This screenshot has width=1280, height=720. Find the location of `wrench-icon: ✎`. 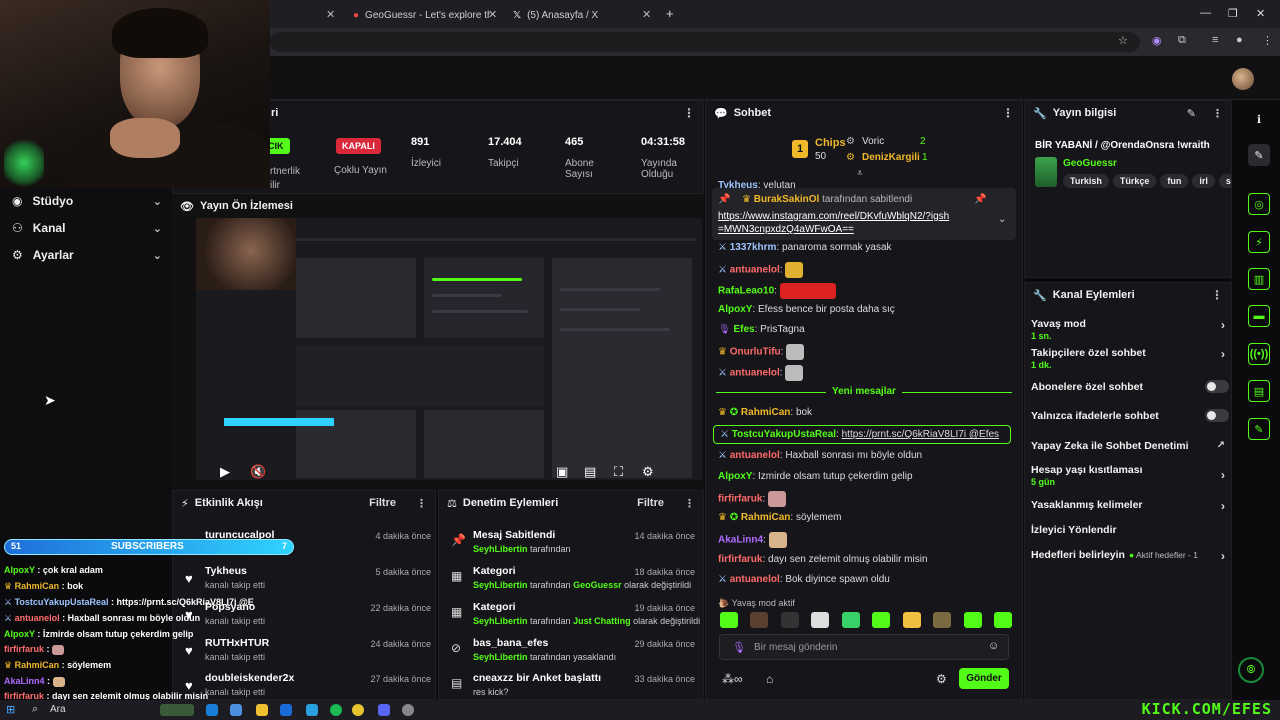

wrench-icon: ✎ is located at coordinates (1259, 429).